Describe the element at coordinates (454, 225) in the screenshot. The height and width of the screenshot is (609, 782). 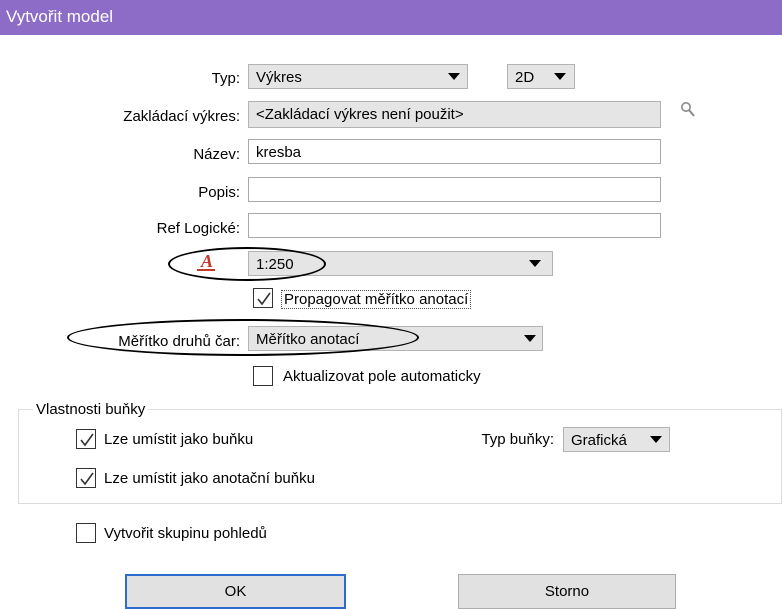
I see `logical-input` at that location.